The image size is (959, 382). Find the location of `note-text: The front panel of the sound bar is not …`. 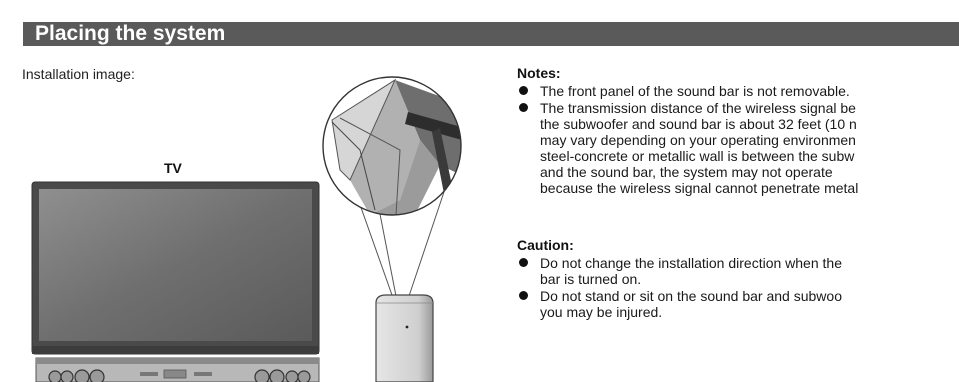

note-text: The front panel of the sound bar is not … is located at coordinates (695, 91).